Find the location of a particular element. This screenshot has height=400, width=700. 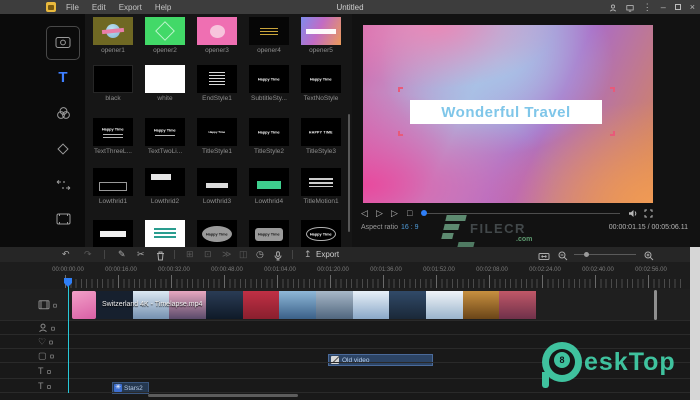

speed-button: ≫ is located at coordinates (226, 254).